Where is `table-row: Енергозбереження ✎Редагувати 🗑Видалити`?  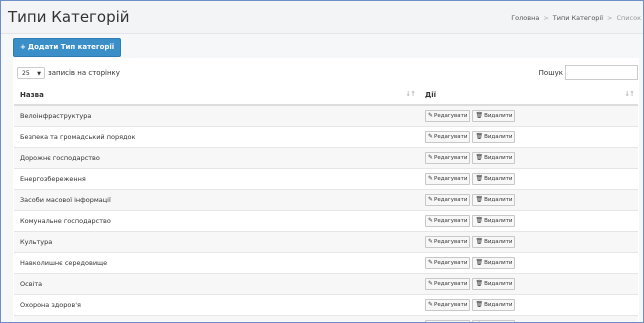 table-row: Енергозбереження ✎Редагувати 🗑Видалити is located at coordinates (326, 179).